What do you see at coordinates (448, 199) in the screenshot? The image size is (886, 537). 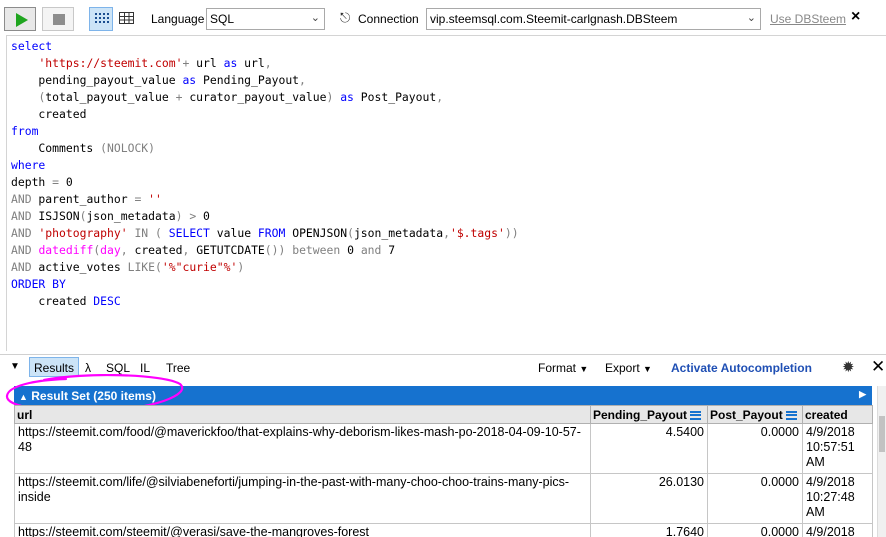 I see `code-line: AND parent_author = ''` at bounding box center [448, 199].